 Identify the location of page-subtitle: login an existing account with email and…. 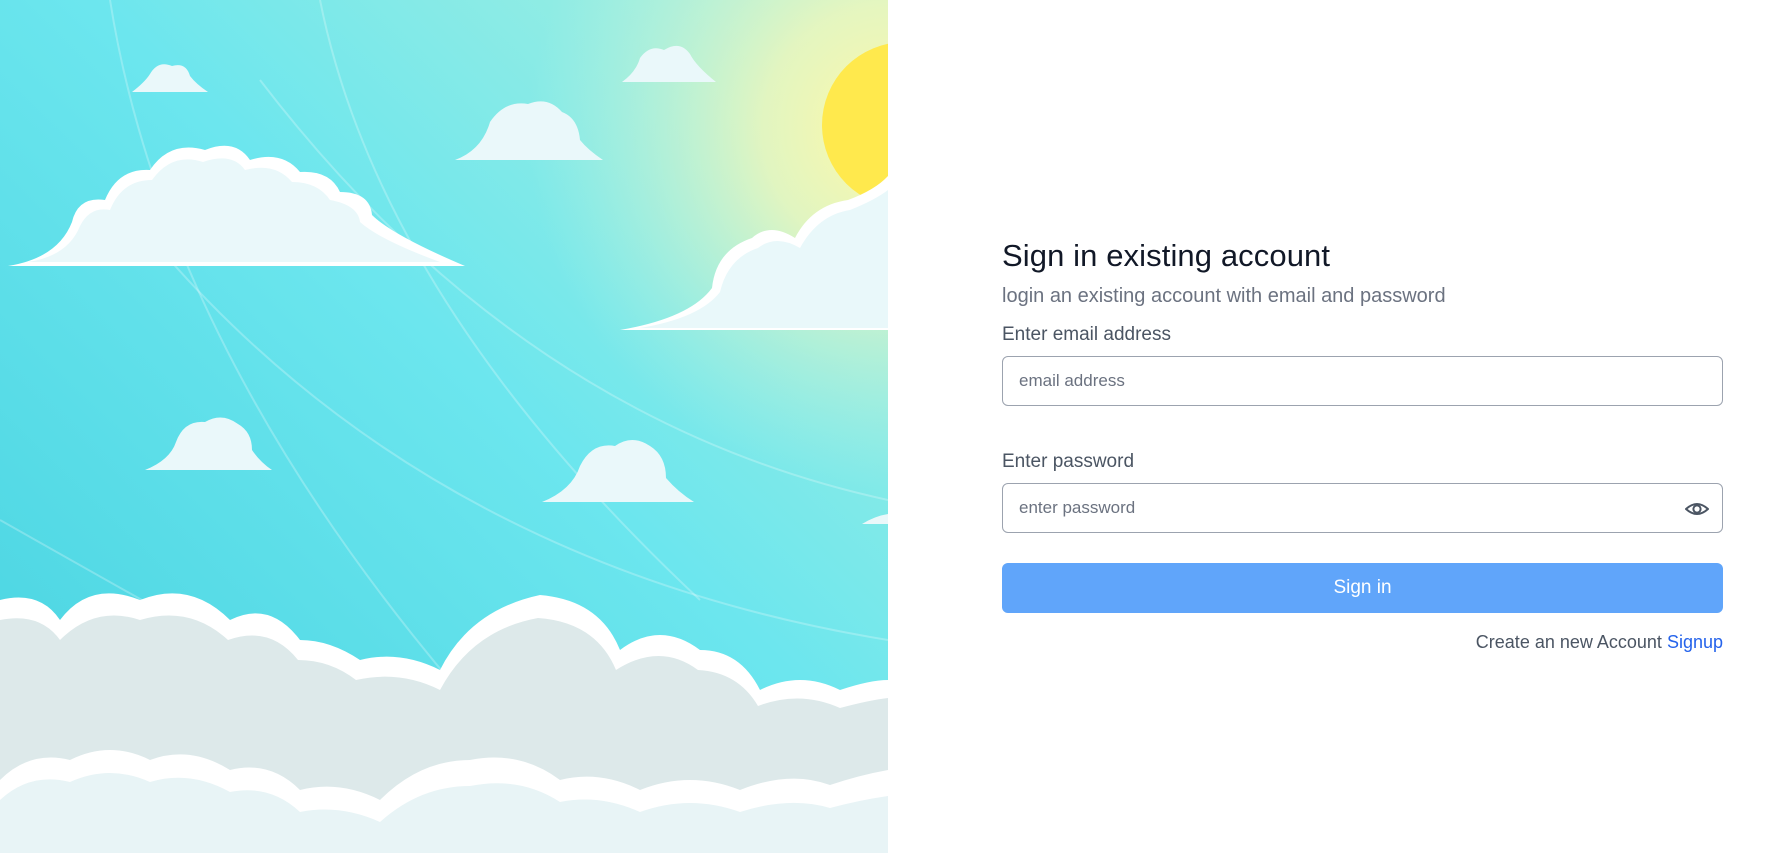
(1224, 296).